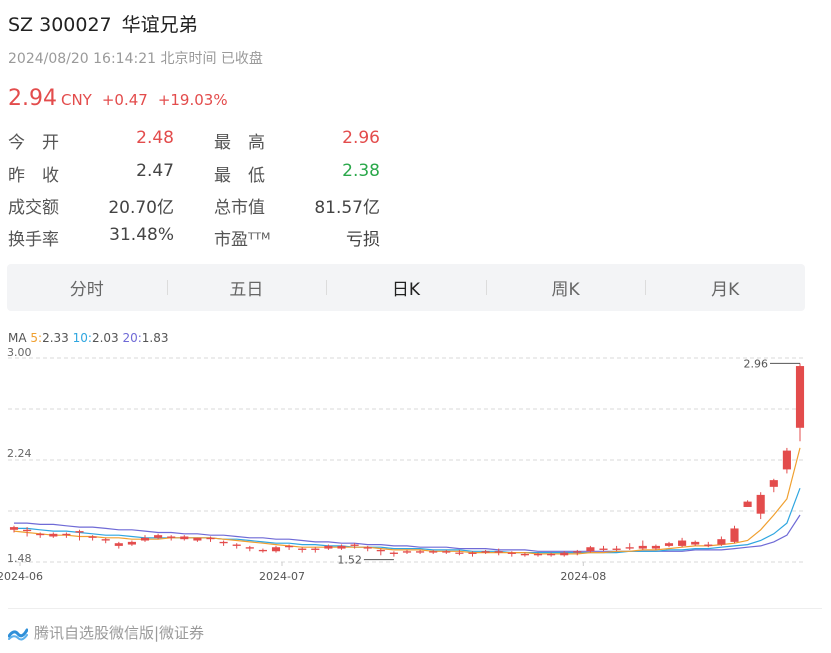  I want to click on divider, so click(415, 608).